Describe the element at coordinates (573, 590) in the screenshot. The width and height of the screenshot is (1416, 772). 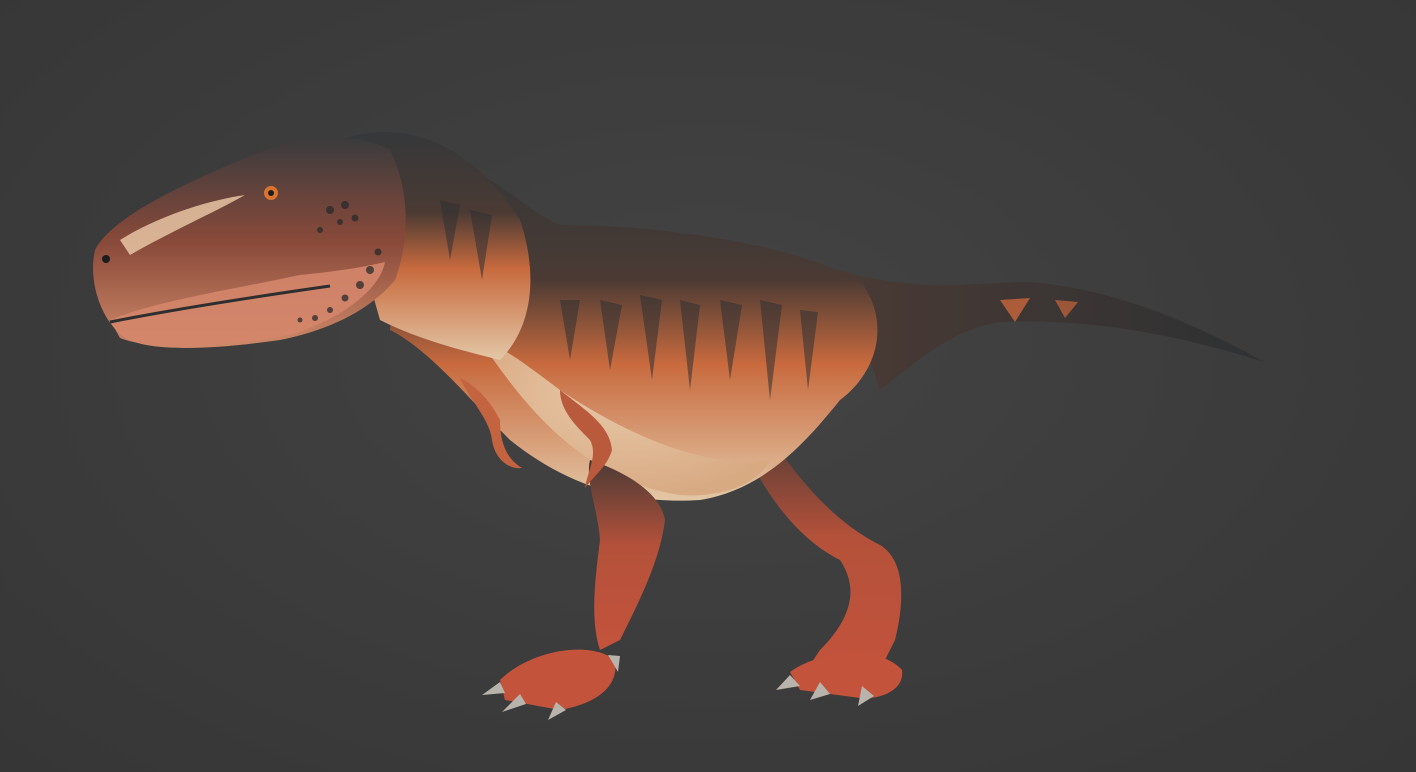
I see `near-leg` at that location.